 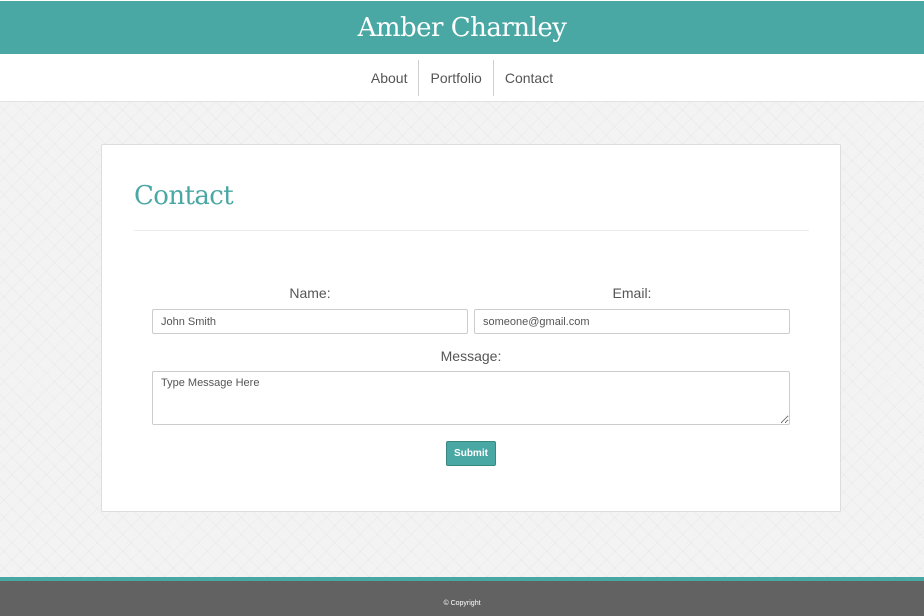 What do you see at coordinates (632, 293) in the screenshot?
I see `email-label: Email:` at bounding box center [632, 293].